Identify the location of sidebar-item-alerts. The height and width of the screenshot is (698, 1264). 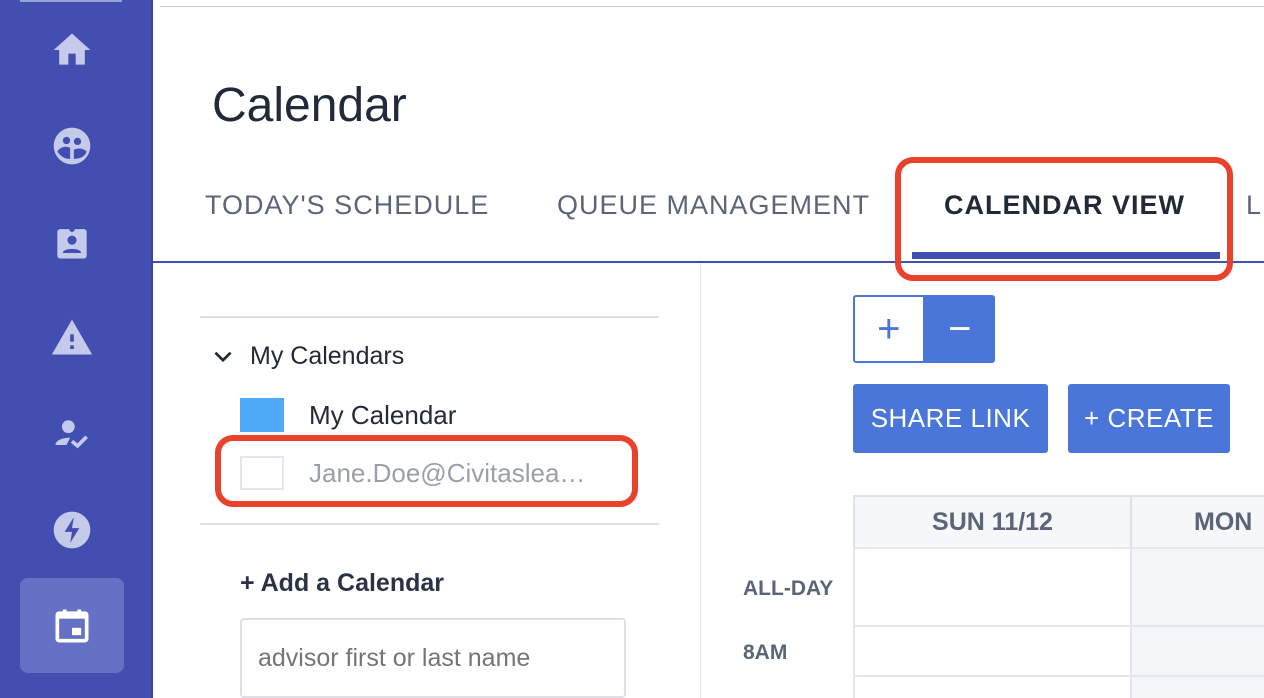
(72, 337).